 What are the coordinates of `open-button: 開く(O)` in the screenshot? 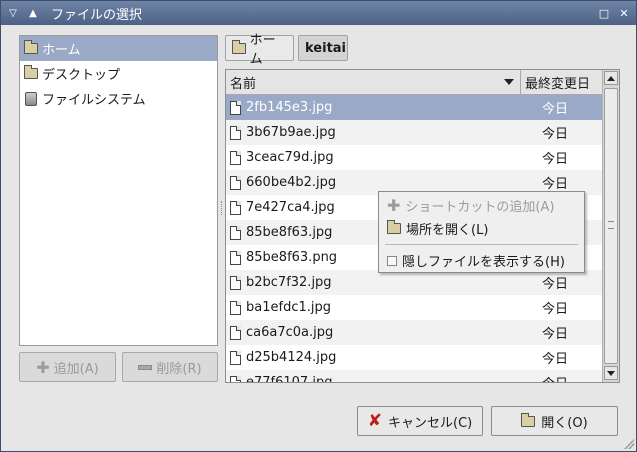 It's located at (554, 421).